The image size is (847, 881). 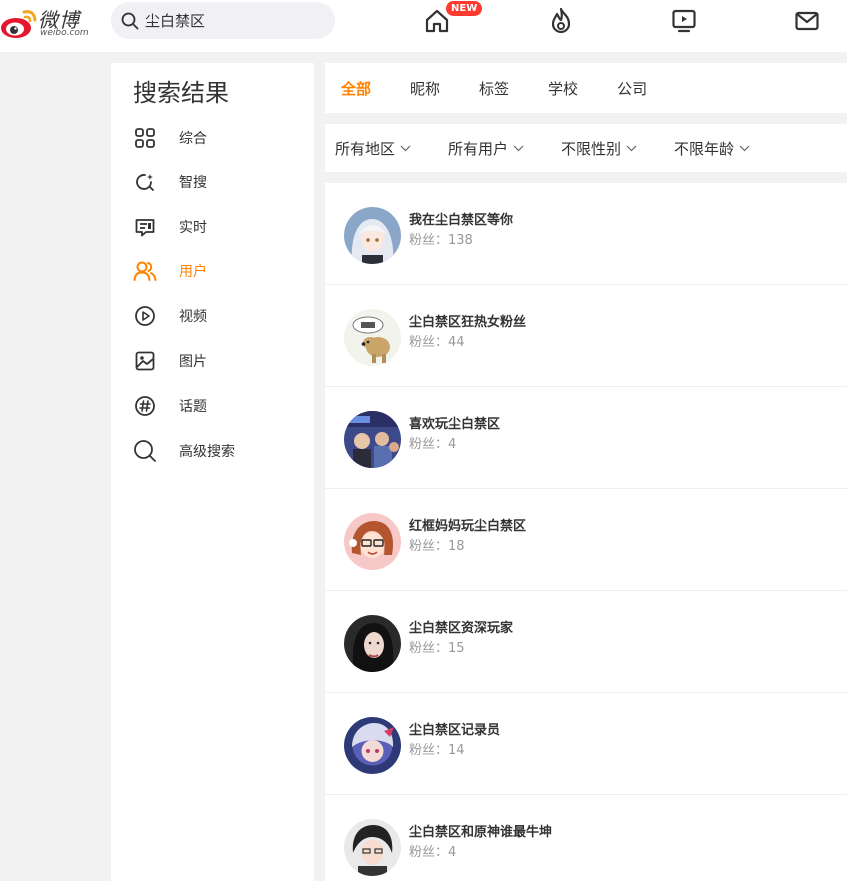 I want to click on fans-count: 粉丝：138, so click(x=441, y=240).